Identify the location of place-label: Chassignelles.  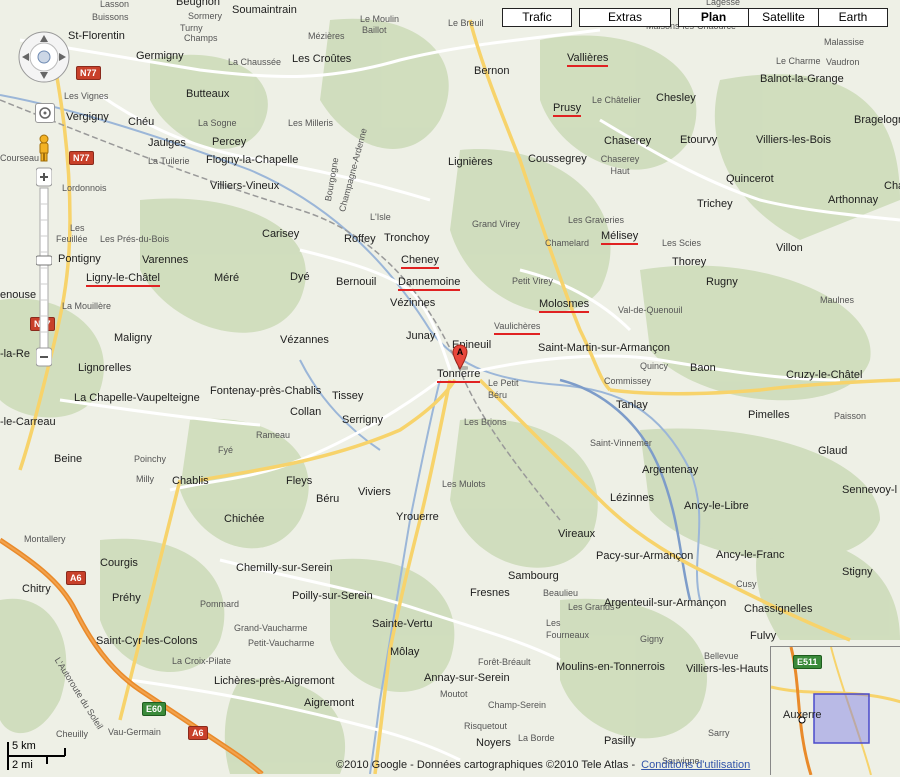
(778, 609).